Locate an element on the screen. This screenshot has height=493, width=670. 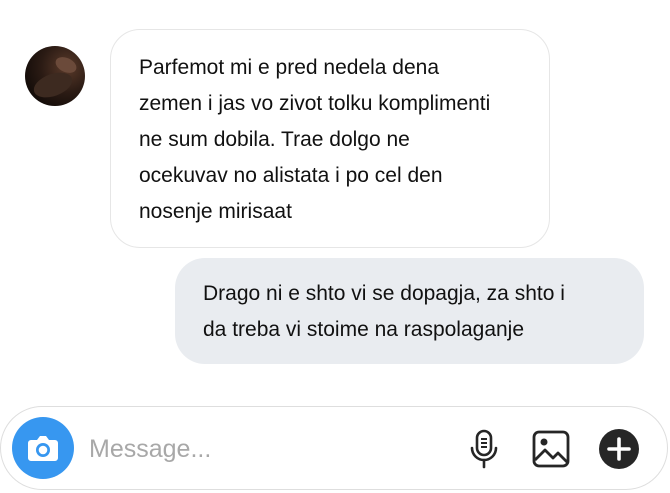
message-input is located at coordinates (259, 449).